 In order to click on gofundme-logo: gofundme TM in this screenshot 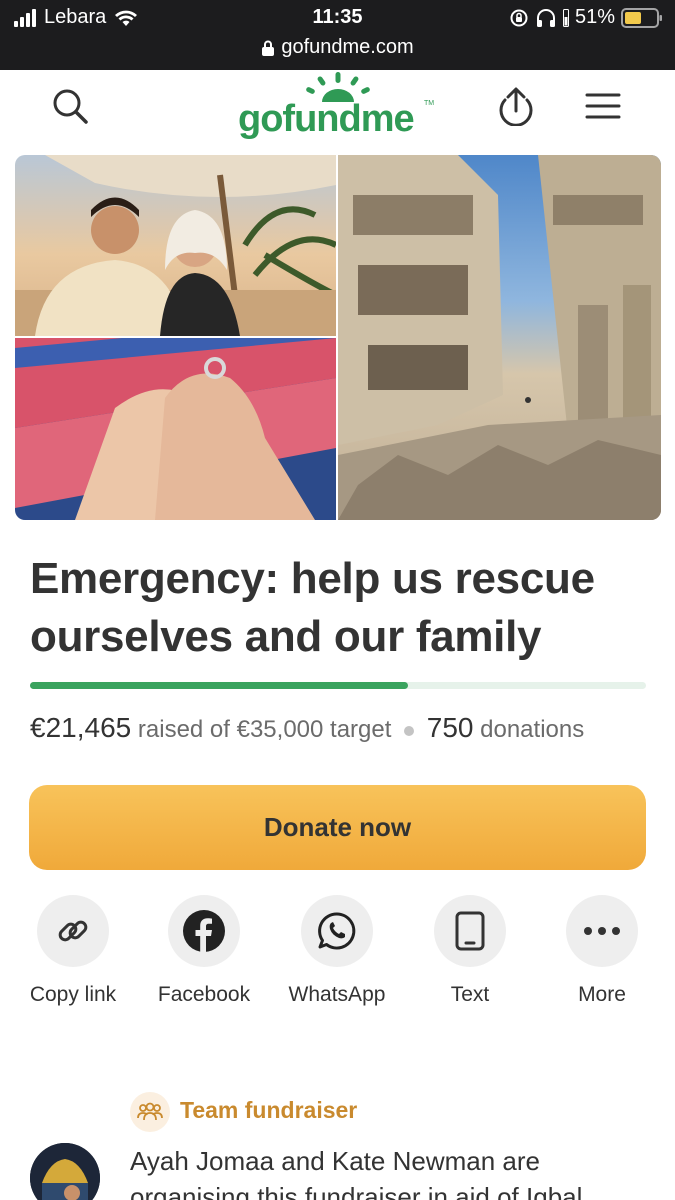, I will do `click(338, 107)`.